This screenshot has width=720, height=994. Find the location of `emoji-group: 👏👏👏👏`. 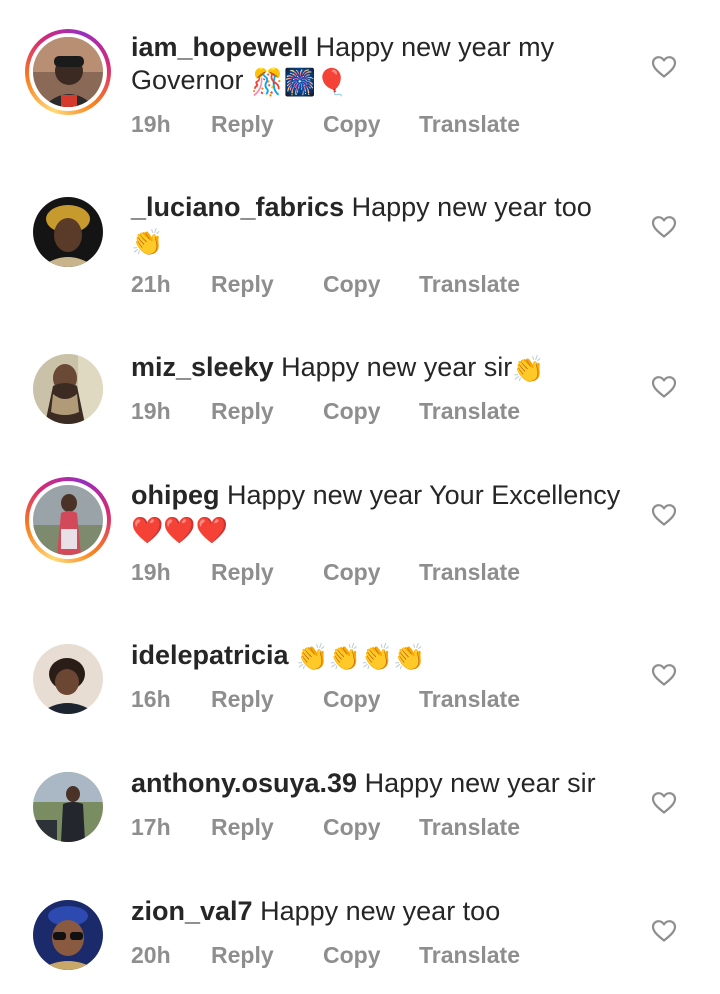

emoji-group: 👏👏👏👏 is located at coordinates (361, 658).